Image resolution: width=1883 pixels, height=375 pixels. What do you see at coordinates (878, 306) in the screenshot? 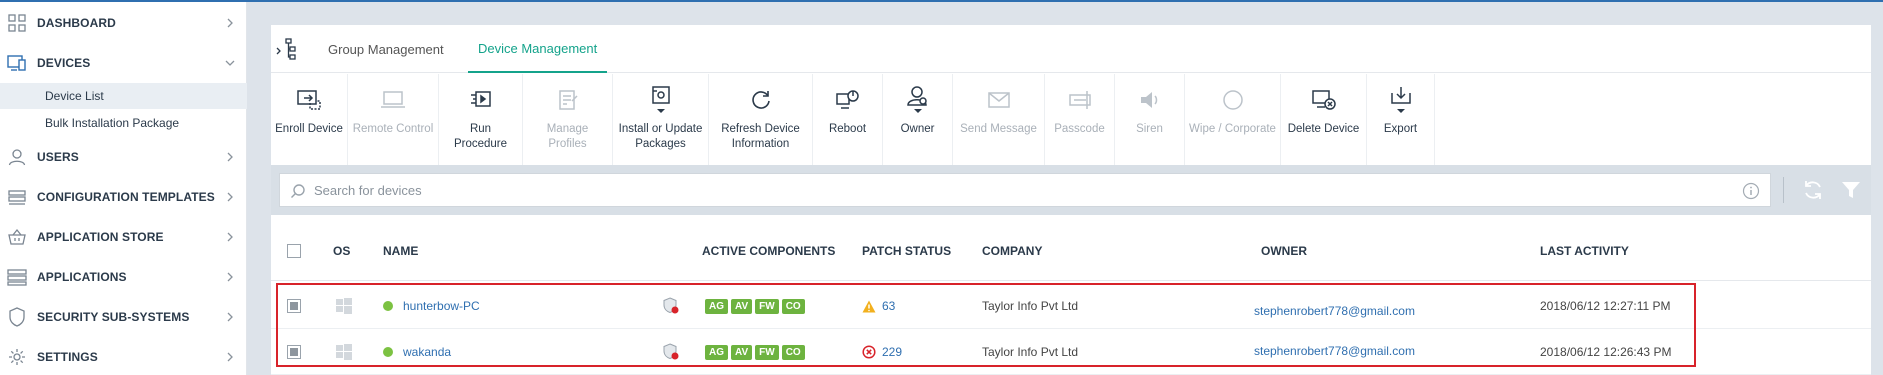
I see `patch-status-link: 63` at bounding box center [878, 306].